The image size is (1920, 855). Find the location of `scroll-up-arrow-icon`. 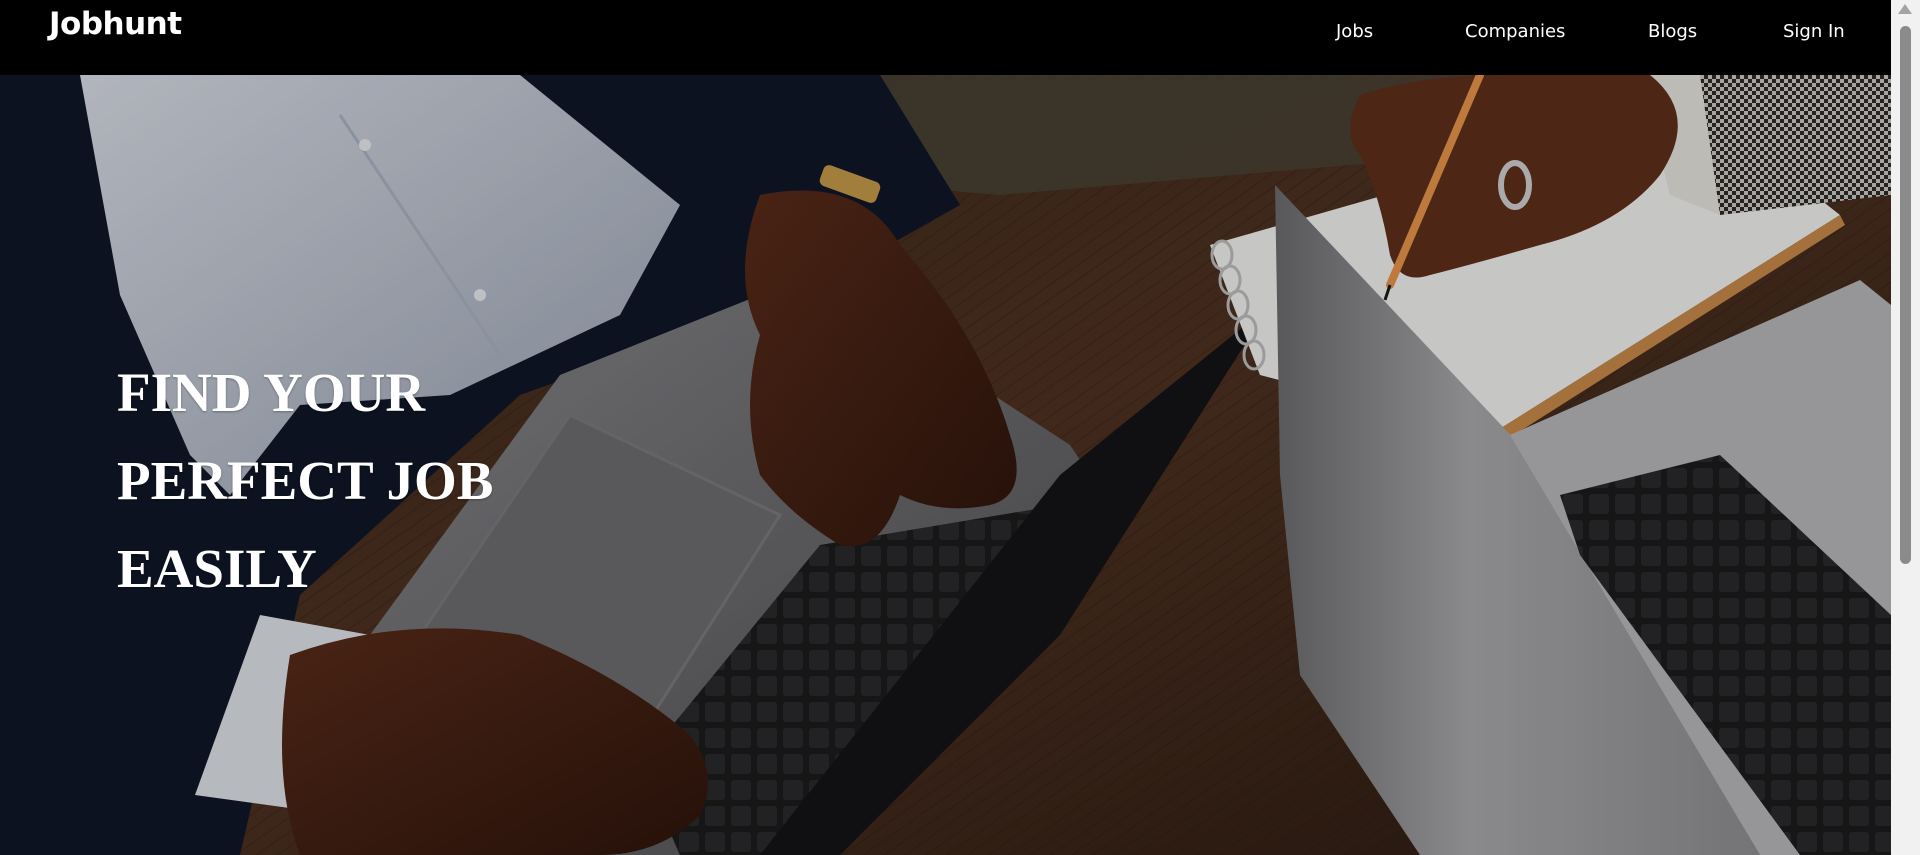

scroll-up-arrow-icon is located at coordinates (1905, 9).